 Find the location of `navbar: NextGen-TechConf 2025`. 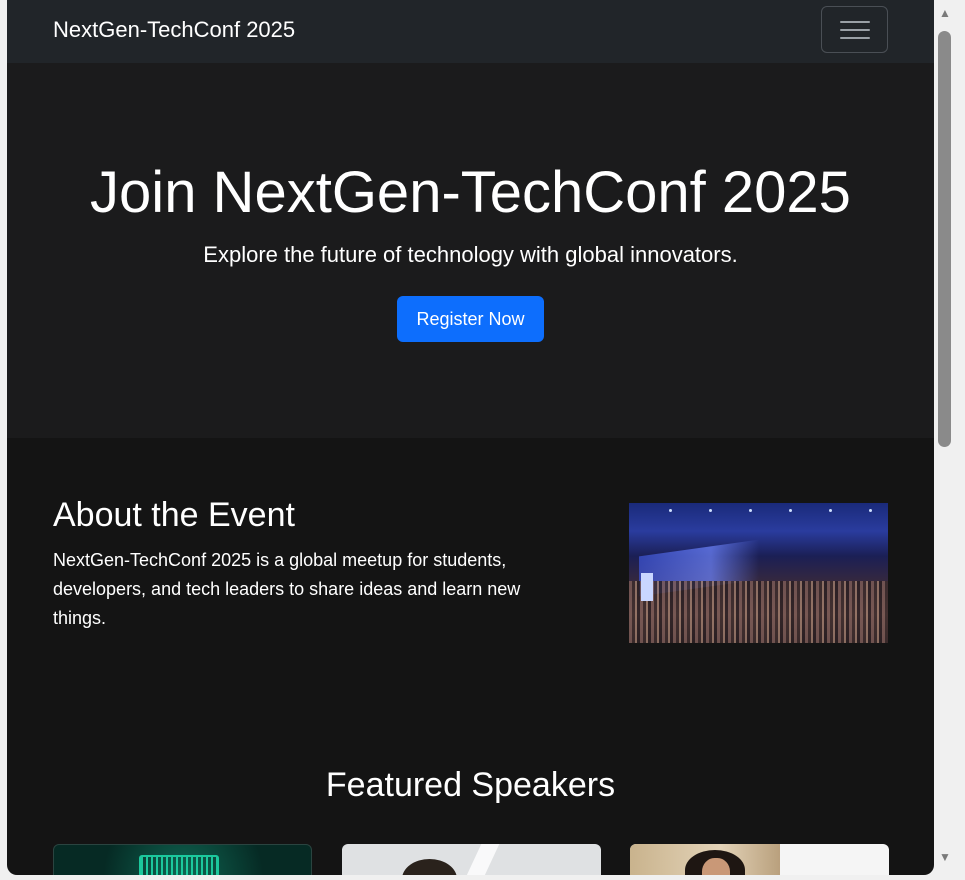

navbar: NextGen-TechConf 2025 is located at coordinates (470, 31).